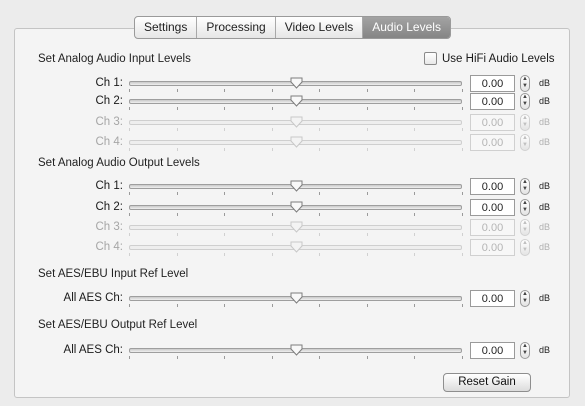 This screenshot has width=585, height=406. What do you see at coordinates (487, 382) in the screenshot?
I see `reset-gain-button: Reset Gain` at bounding box center [487, 382].